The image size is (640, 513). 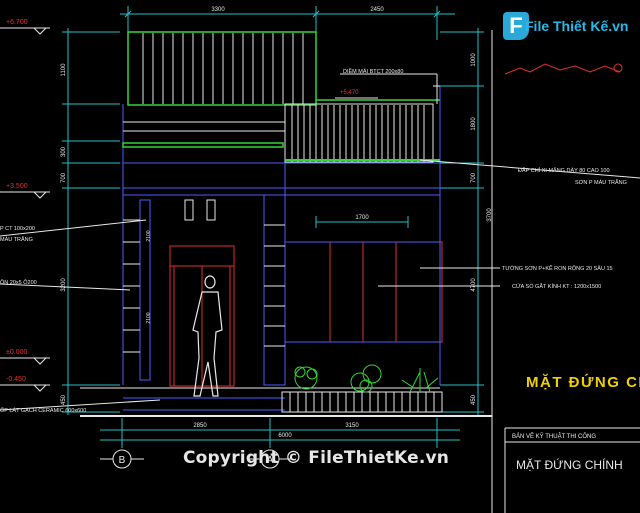 I want to click on left-dimension-lines, so click(x=91, y=221).